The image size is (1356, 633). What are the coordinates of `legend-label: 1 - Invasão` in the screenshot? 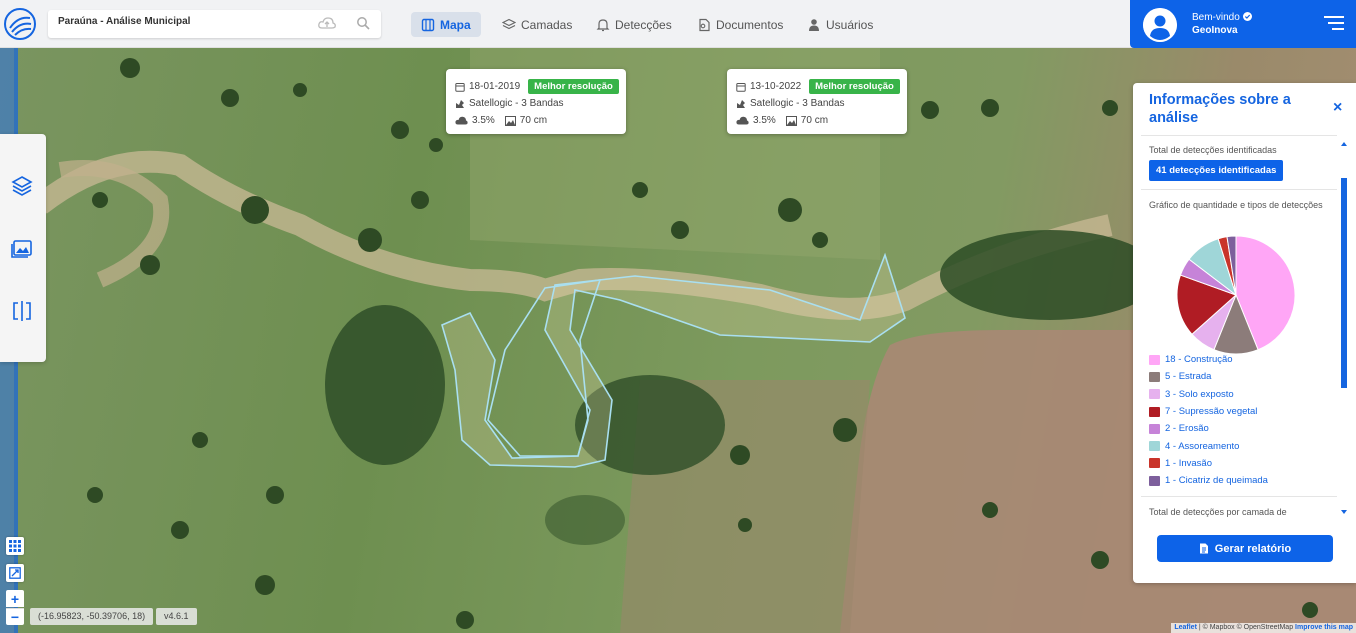 It's located at (1188, 463).